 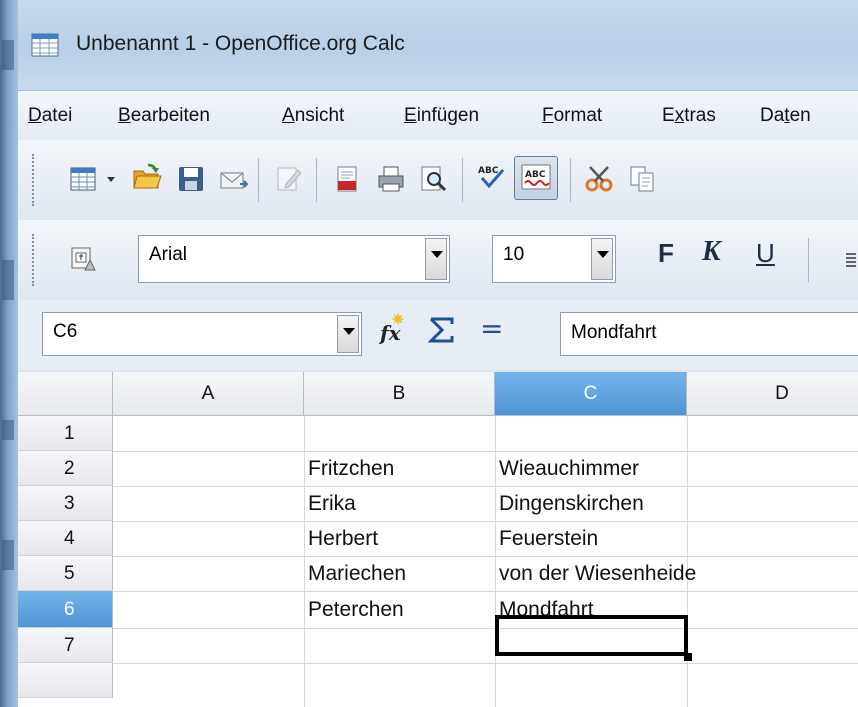 I want to click on font-size-dropdown-button, so click(x=602, y=259).